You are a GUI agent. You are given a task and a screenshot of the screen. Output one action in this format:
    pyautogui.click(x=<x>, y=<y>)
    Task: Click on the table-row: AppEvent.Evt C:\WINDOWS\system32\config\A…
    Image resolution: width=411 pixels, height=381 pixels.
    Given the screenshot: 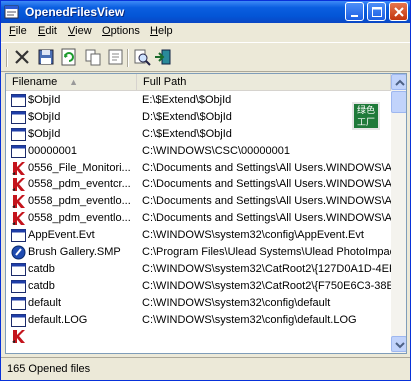 What is the action you would take?
    pyautogui.click(x=198, y=235)
    